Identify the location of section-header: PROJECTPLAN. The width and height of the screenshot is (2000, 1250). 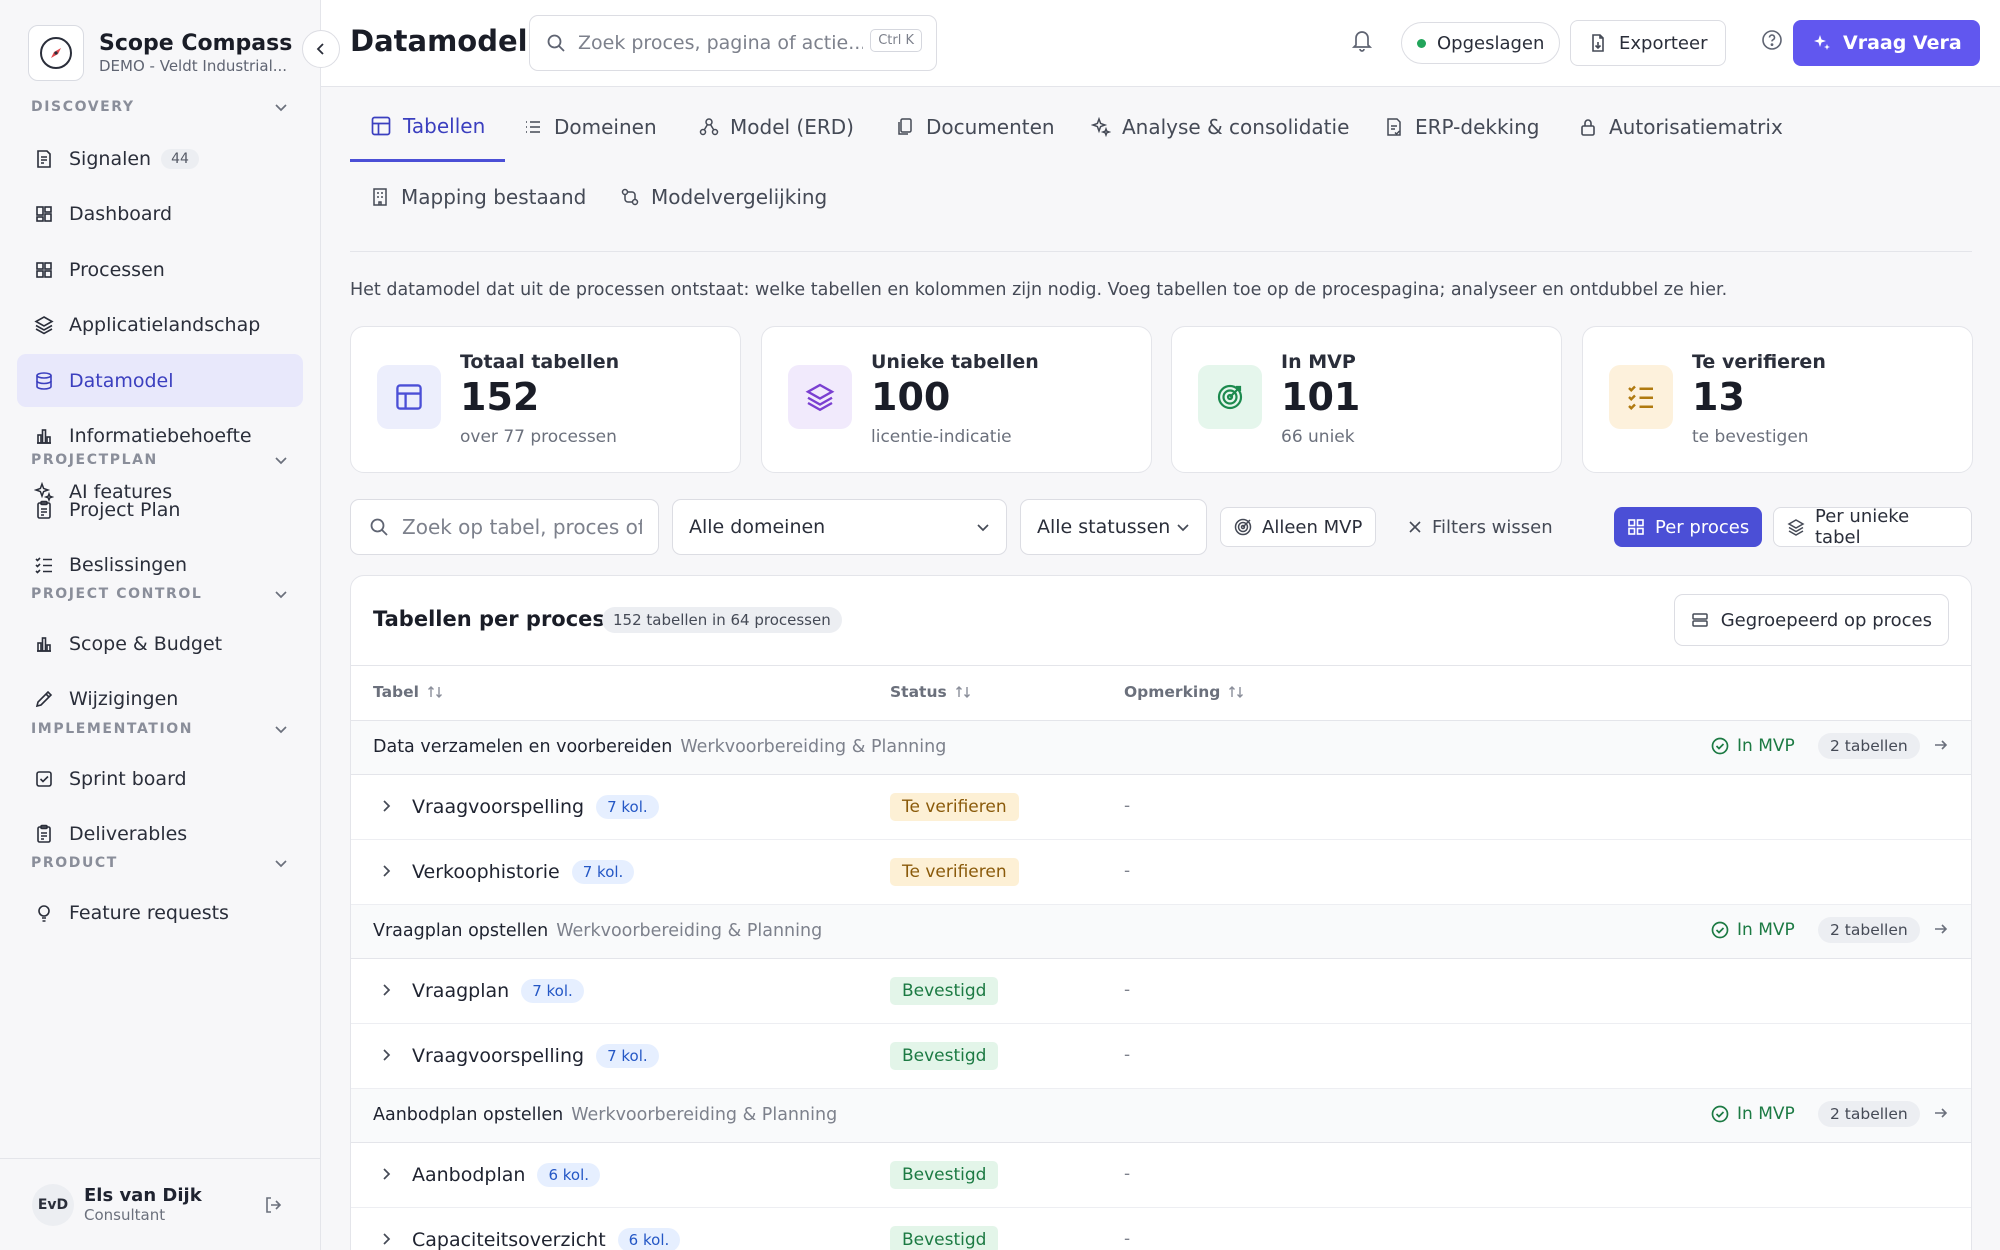
(160, 460).